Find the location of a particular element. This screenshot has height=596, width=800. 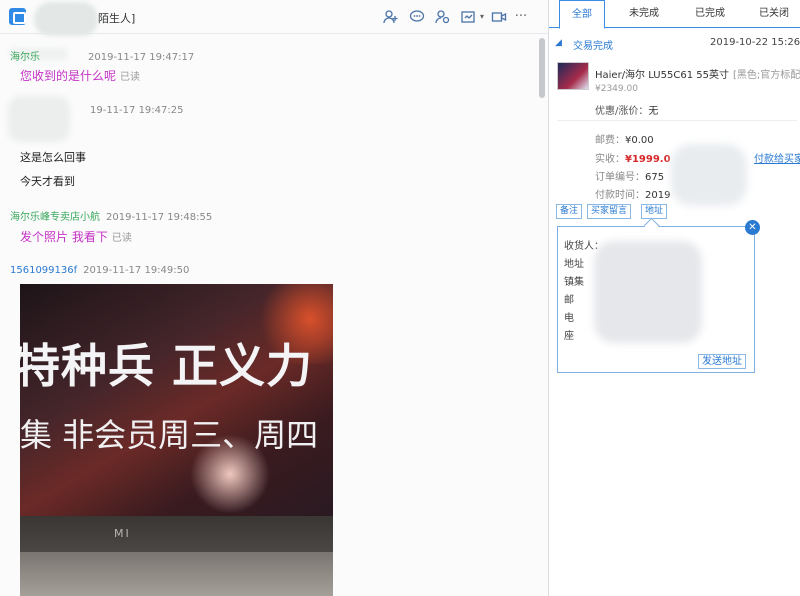

chat-scrollbar is located at coordinates (542, 68).